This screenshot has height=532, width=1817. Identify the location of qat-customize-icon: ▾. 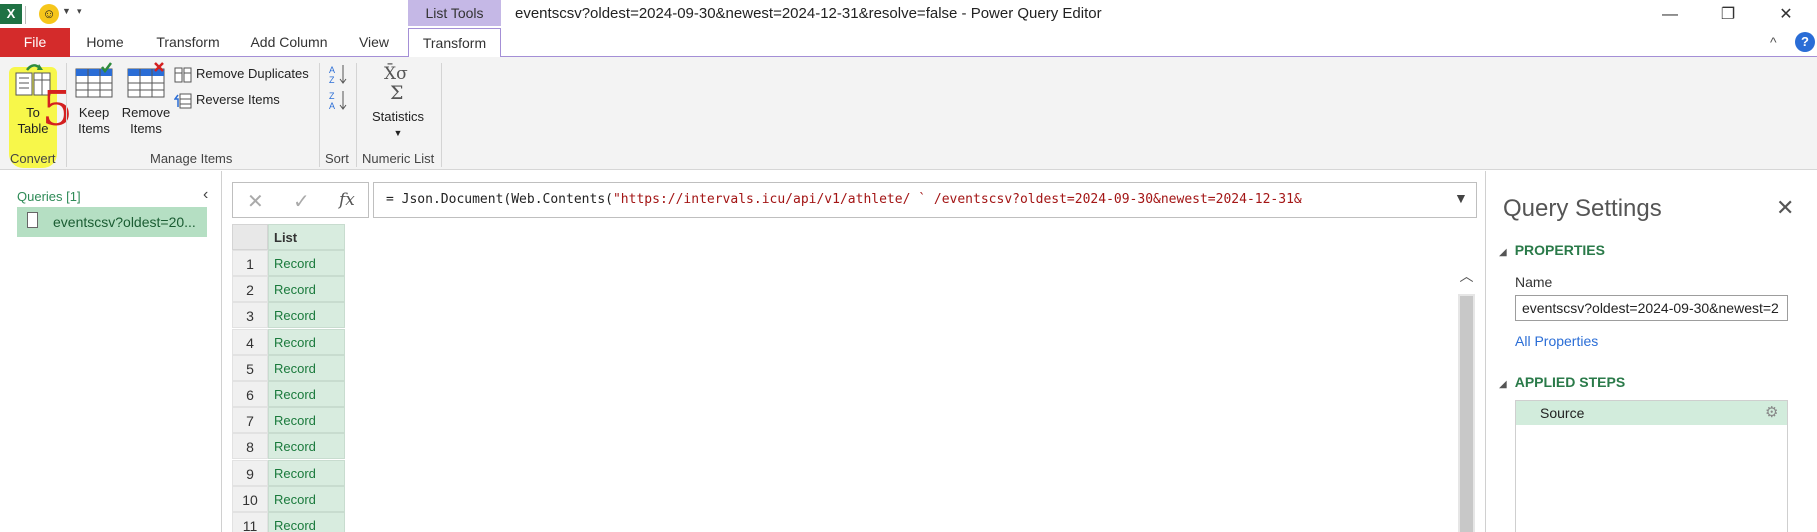
(79, 11).